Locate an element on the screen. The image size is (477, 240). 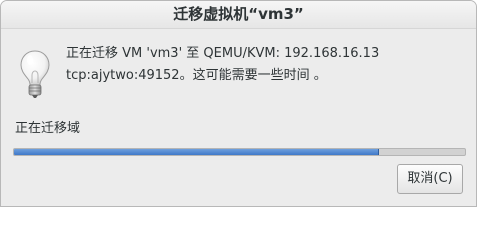
migration-progress-bar is located at coordinates (239, 152).